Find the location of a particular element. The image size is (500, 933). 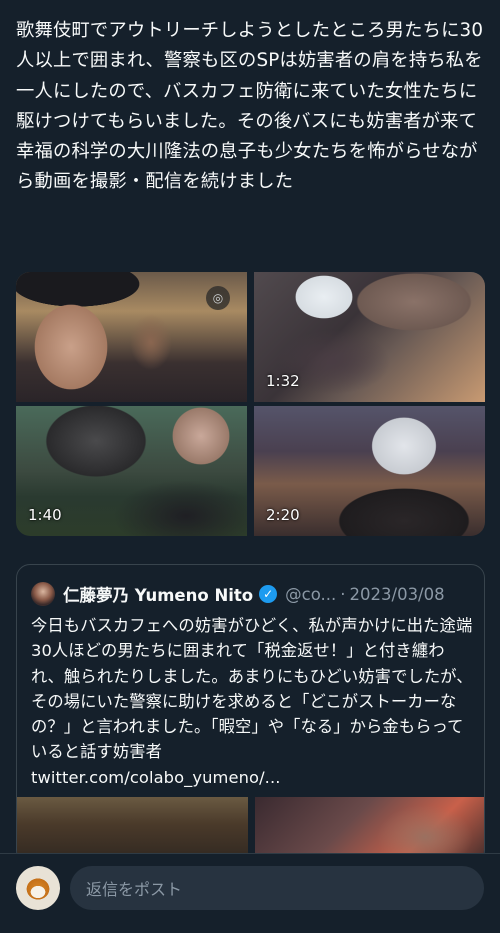

fox-avatar-icon is located at coordinates (38, 889).